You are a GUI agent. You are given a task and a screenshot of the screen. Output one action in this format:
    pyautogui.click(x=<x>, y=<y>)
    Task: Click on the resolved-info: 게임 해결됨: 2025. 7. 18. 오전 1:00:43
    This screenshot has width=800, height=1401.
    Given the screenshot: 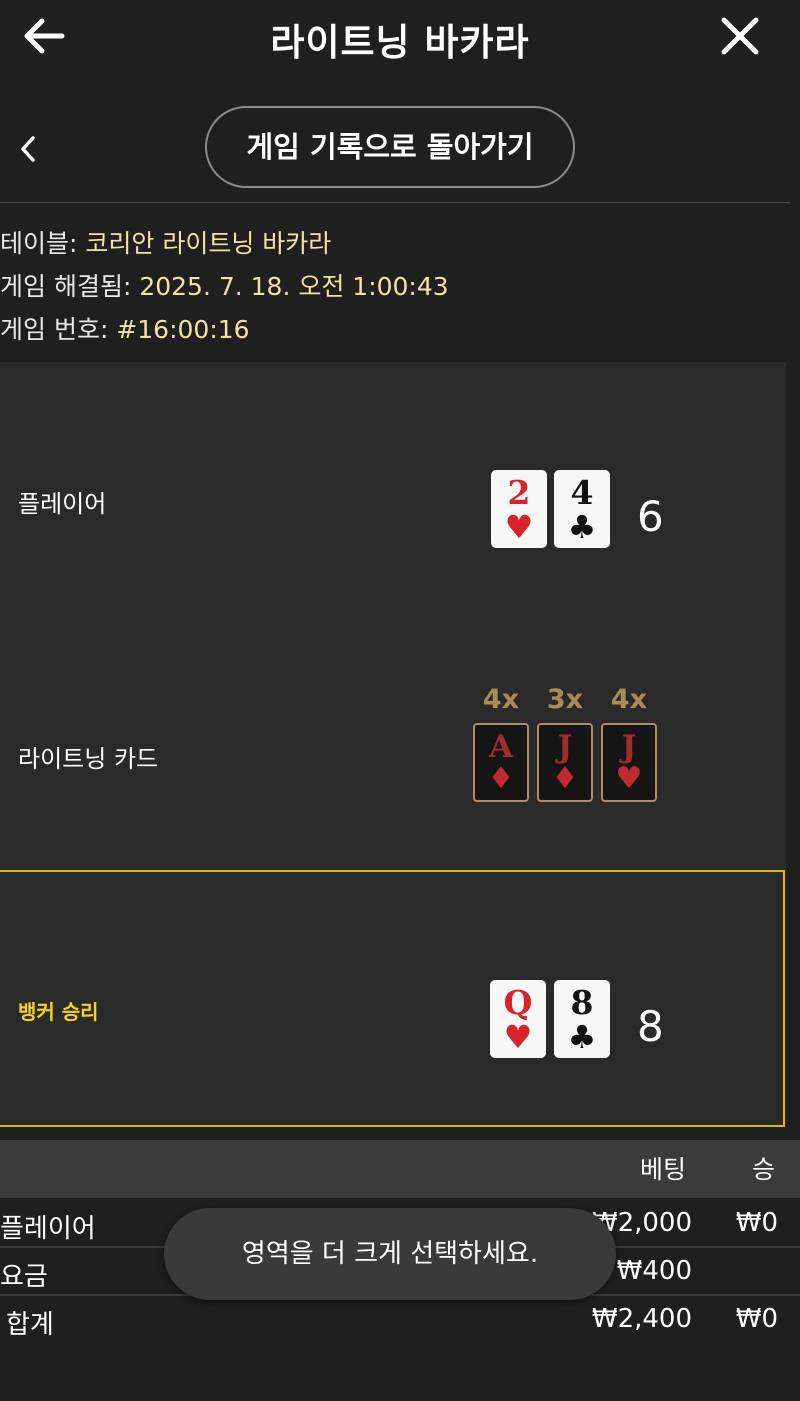 What is the action you would take?
    pyautogui.click(x=224, y=286)
    